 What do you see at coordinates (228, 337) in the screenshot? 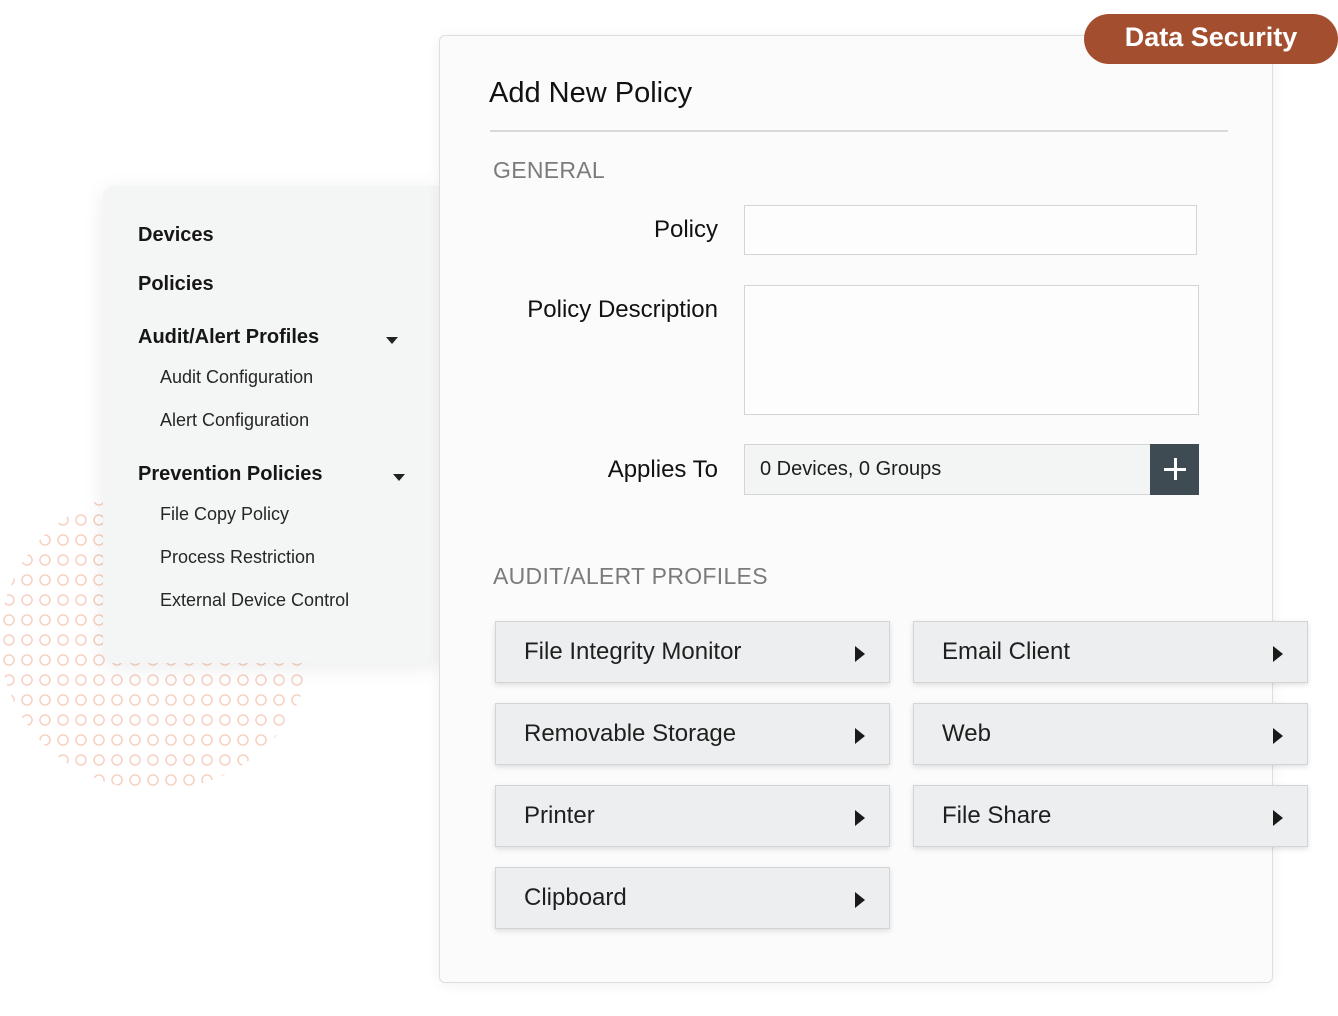
I see `sidebar-item-audit-alert-profiles: Audit/Alert Profiles` at bounding box center [228, 337].